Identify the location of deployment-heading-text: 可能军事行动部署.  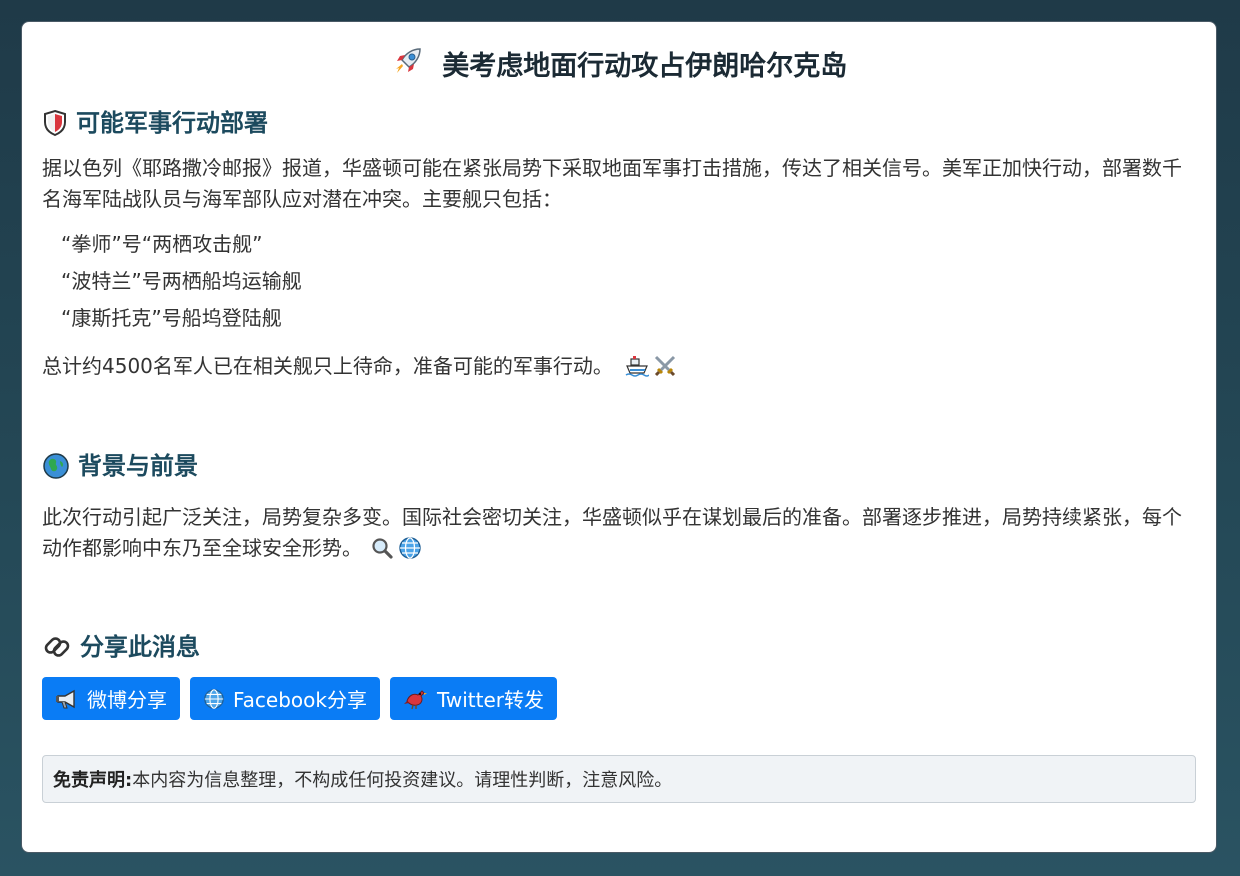
(172, 123).